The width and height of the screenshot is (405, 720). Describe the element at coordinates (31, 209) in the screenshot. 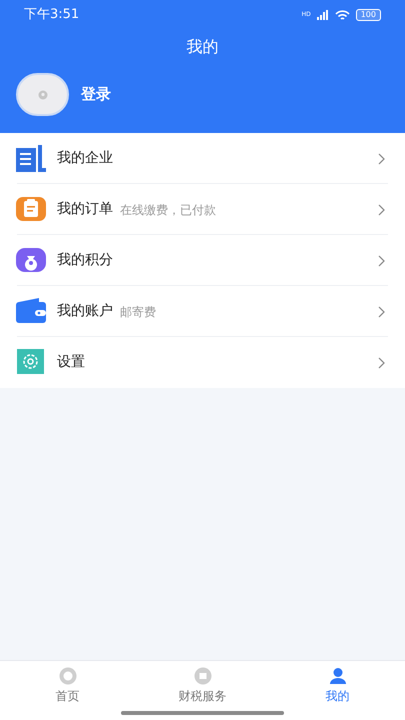

I see `clipboard-icon` at that location.